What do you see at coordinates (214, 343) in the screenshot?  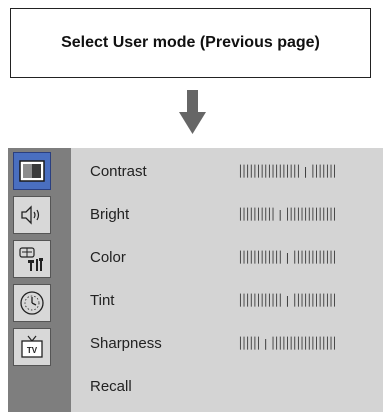 I see `menu-item-sharpness: Sharpness ││││││ | ││││││││││││││││││` at bounding box center [214, 343].